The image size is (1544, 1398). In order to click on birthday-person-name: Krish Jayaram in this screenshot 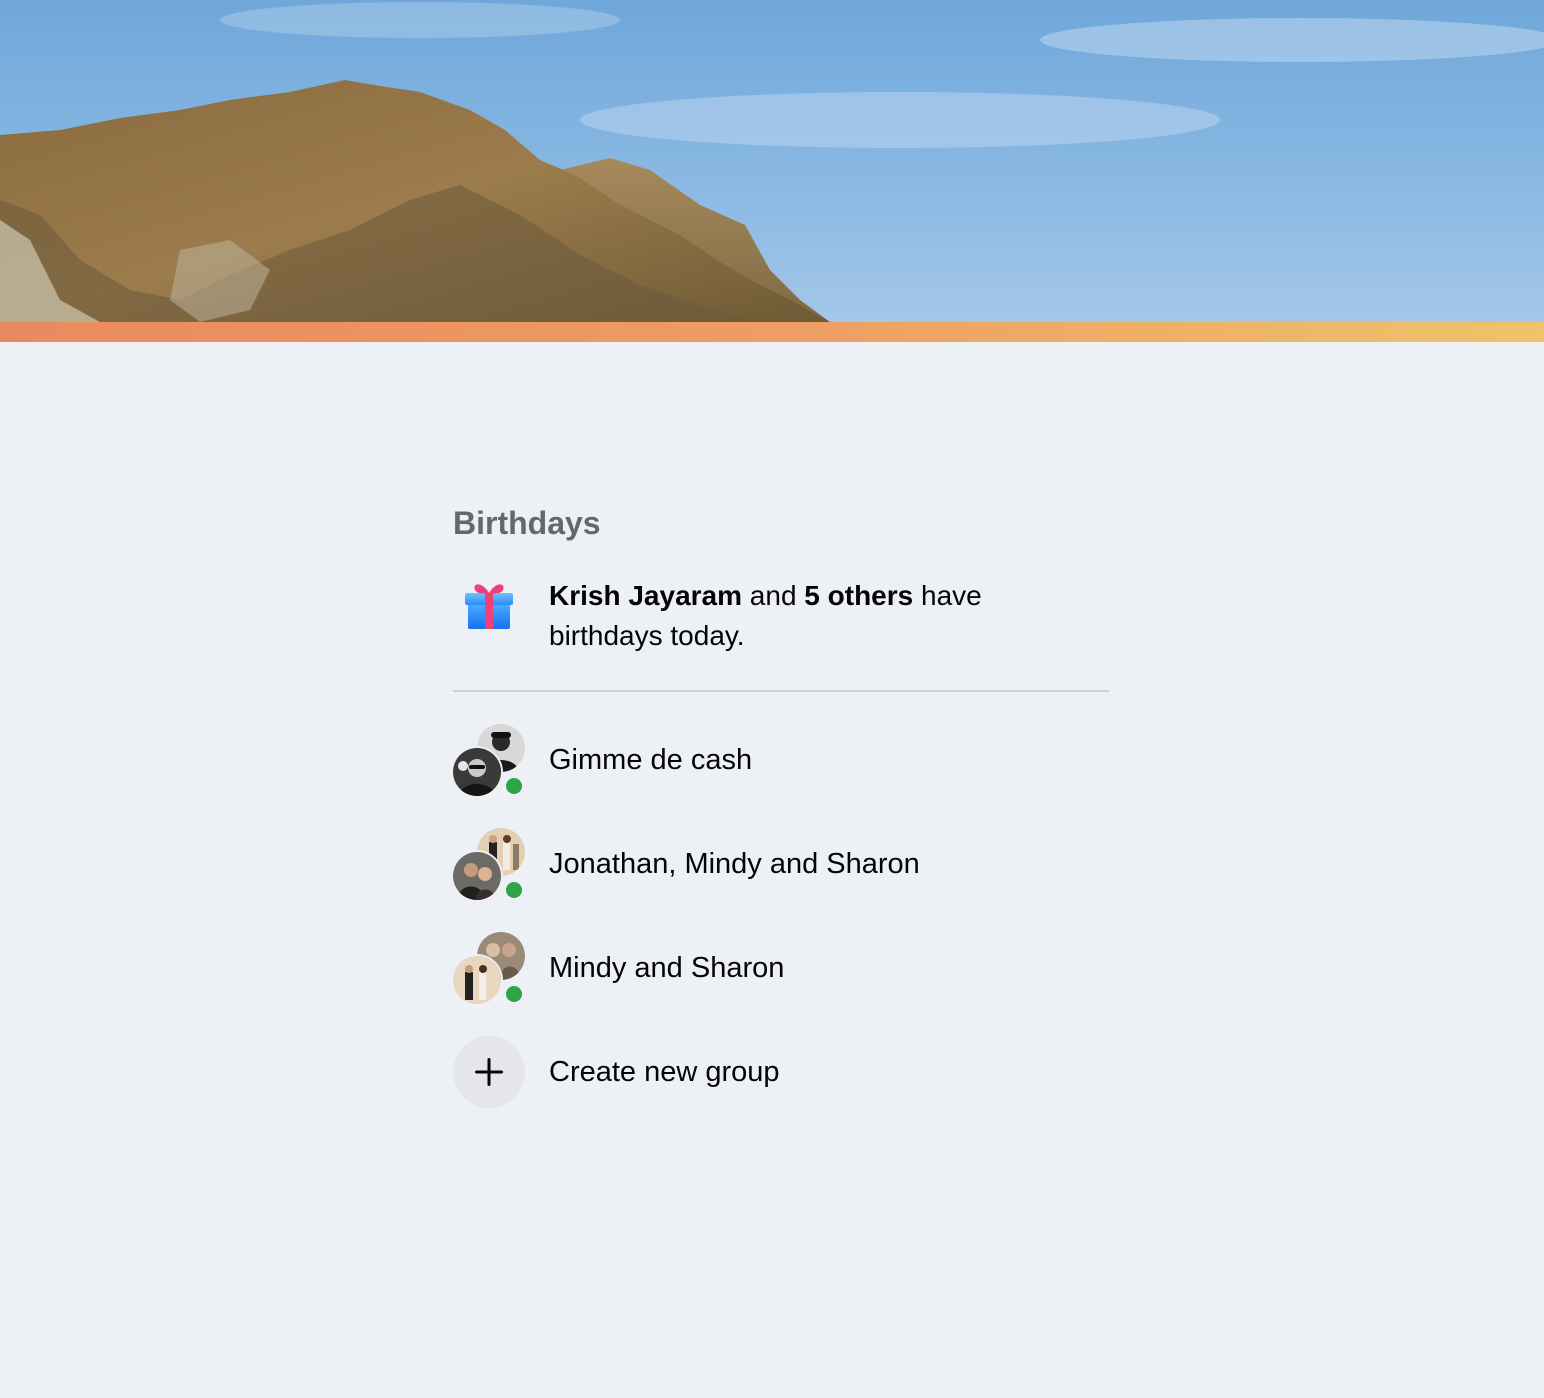, I will do `click(645, 595)`.